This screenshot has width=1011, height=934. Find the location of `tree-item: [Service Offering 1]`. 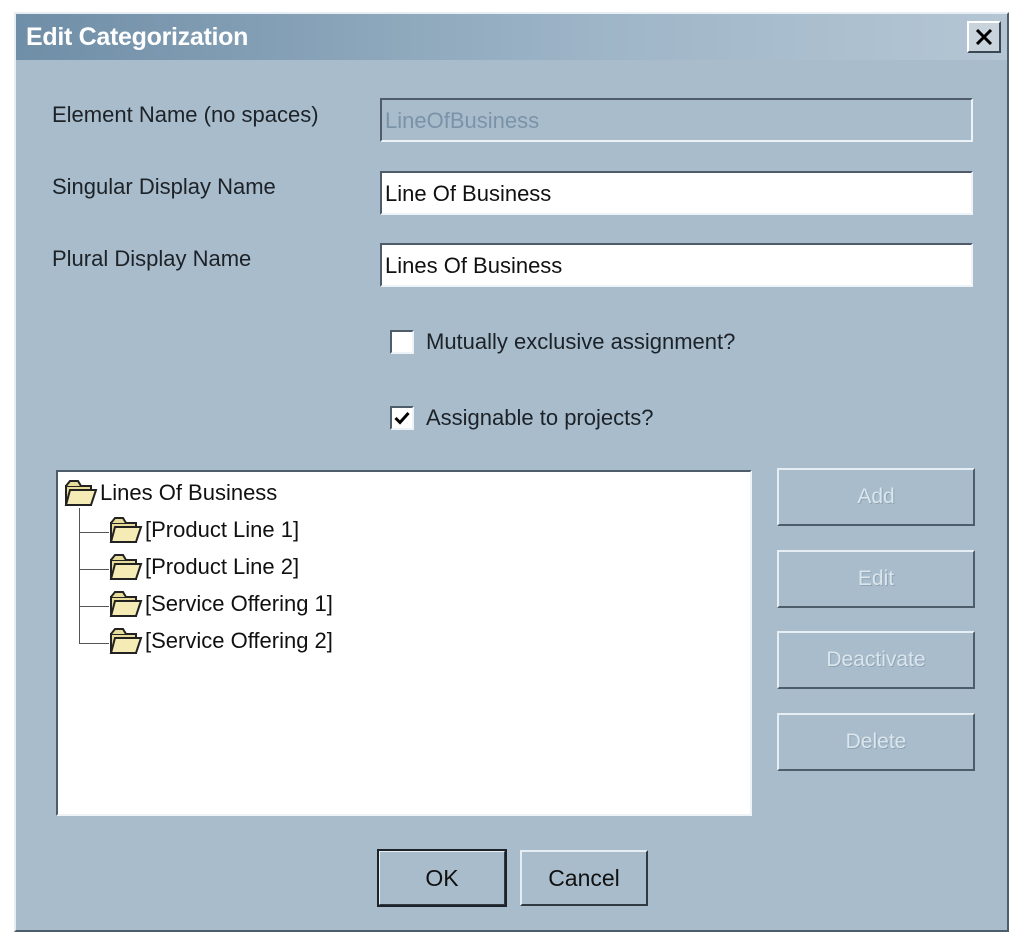

tree-item: [Service Offering 1] is located at coordinates (221, 604).